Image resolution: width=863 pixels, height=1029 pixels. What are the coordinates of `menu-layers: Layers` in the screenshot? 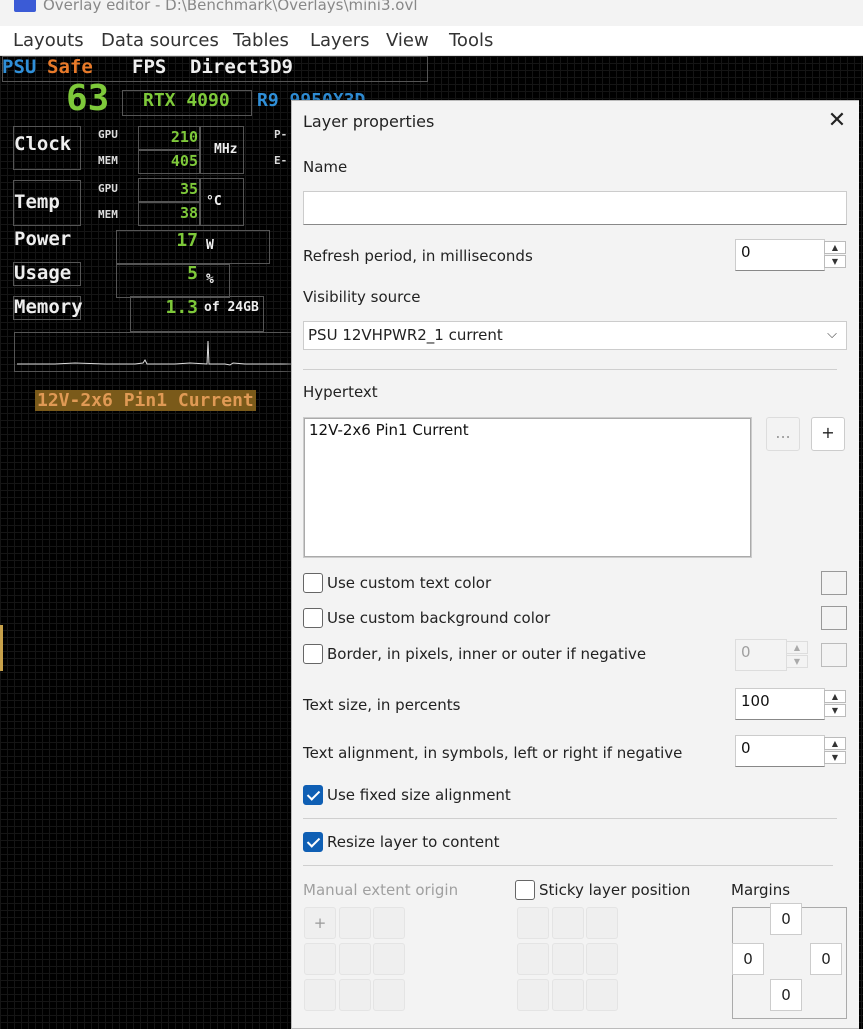 It's located at (340, 40).